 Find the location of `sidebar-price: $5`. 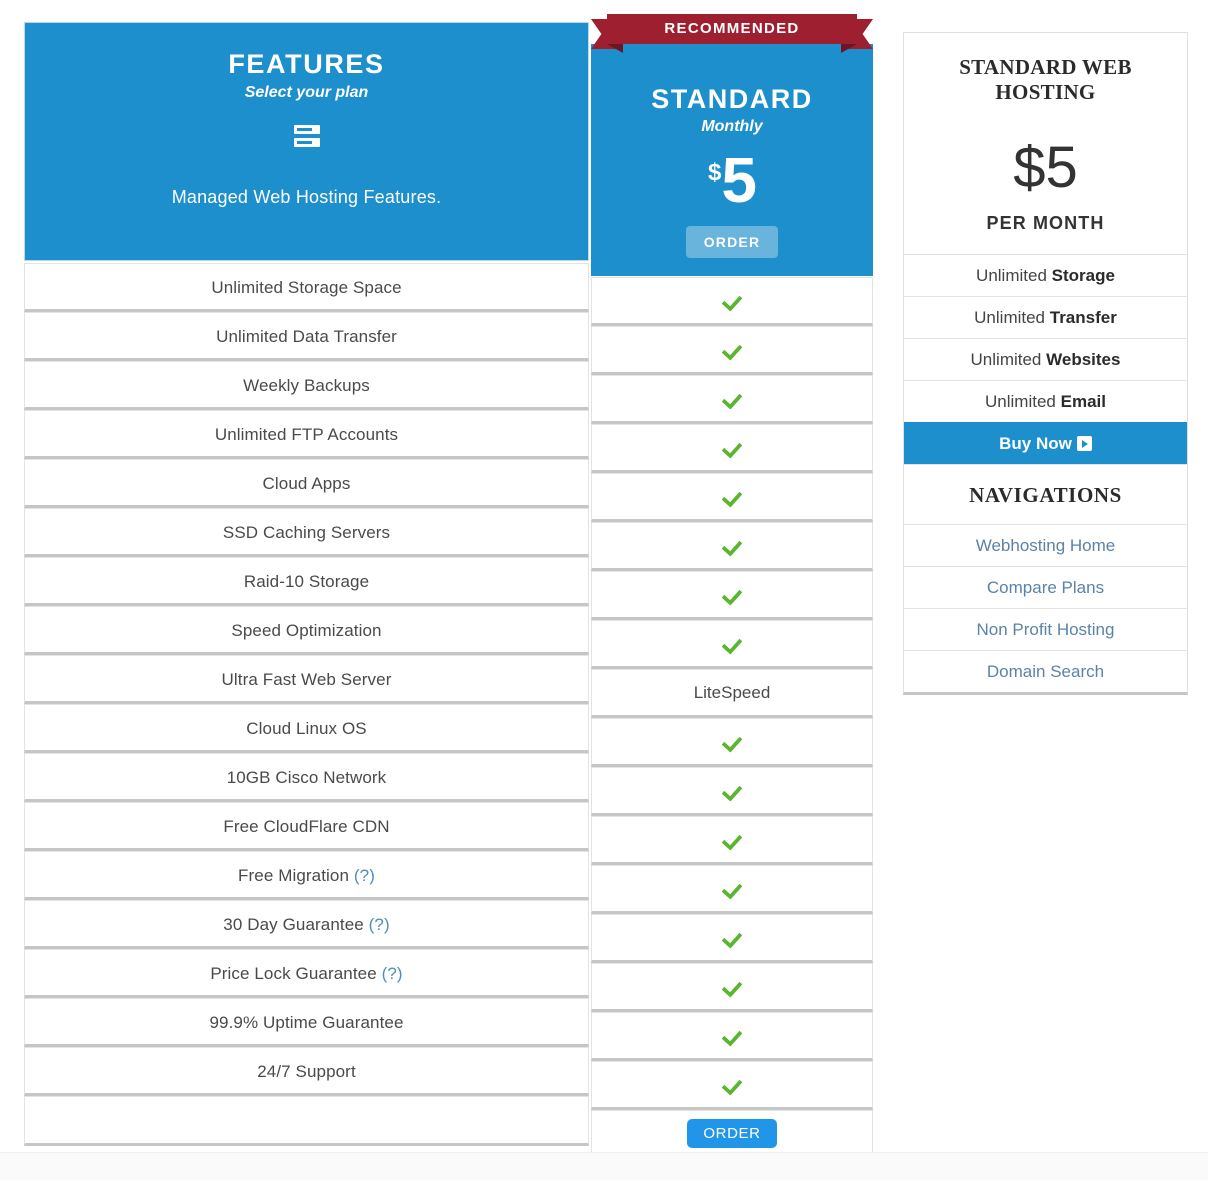

sidebar-price: $5 is located at coordinates (1045, 168).